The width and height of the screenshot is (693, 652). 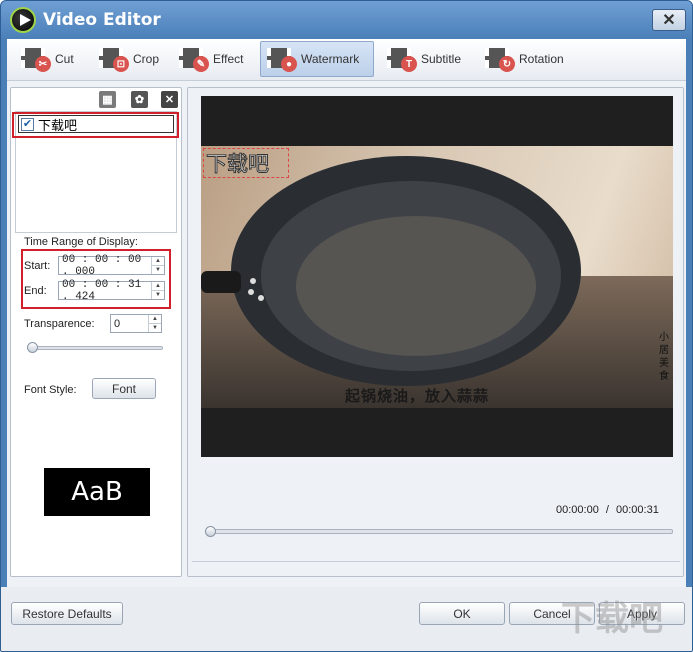 What do you see at coordinates (462, 613) in the screenshot?
I see `ok-button: OK` at bounding box center [462, 613].